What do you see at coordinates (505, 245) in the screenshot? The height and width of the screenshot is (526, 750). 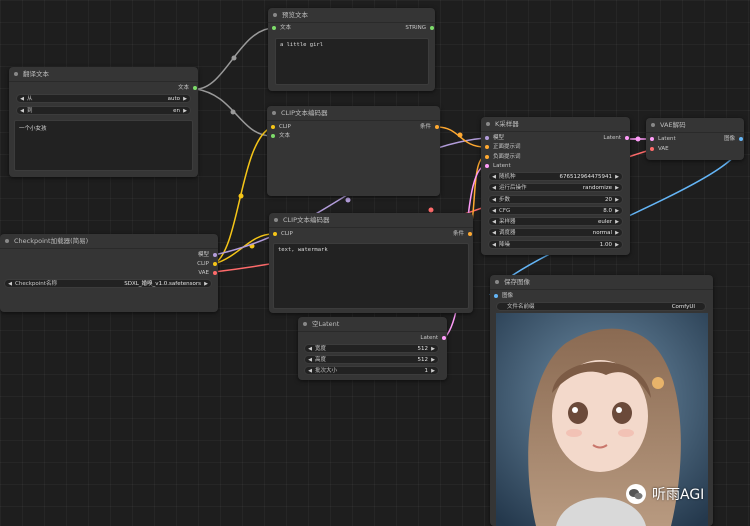 I see `widget-label: 降噪` at bounding box center [505, 245].